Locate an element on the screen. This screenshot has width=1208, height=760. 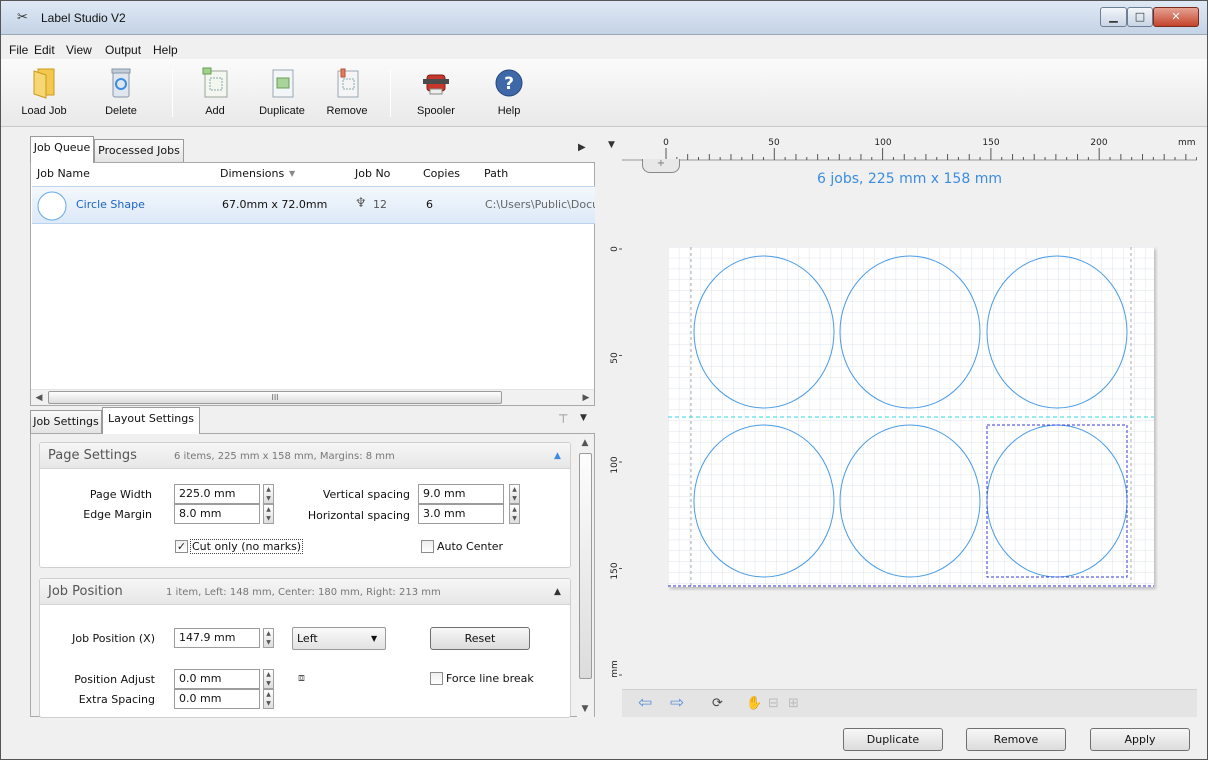
ruler-top-label-50: 50 is located at coordinates (774, 143).